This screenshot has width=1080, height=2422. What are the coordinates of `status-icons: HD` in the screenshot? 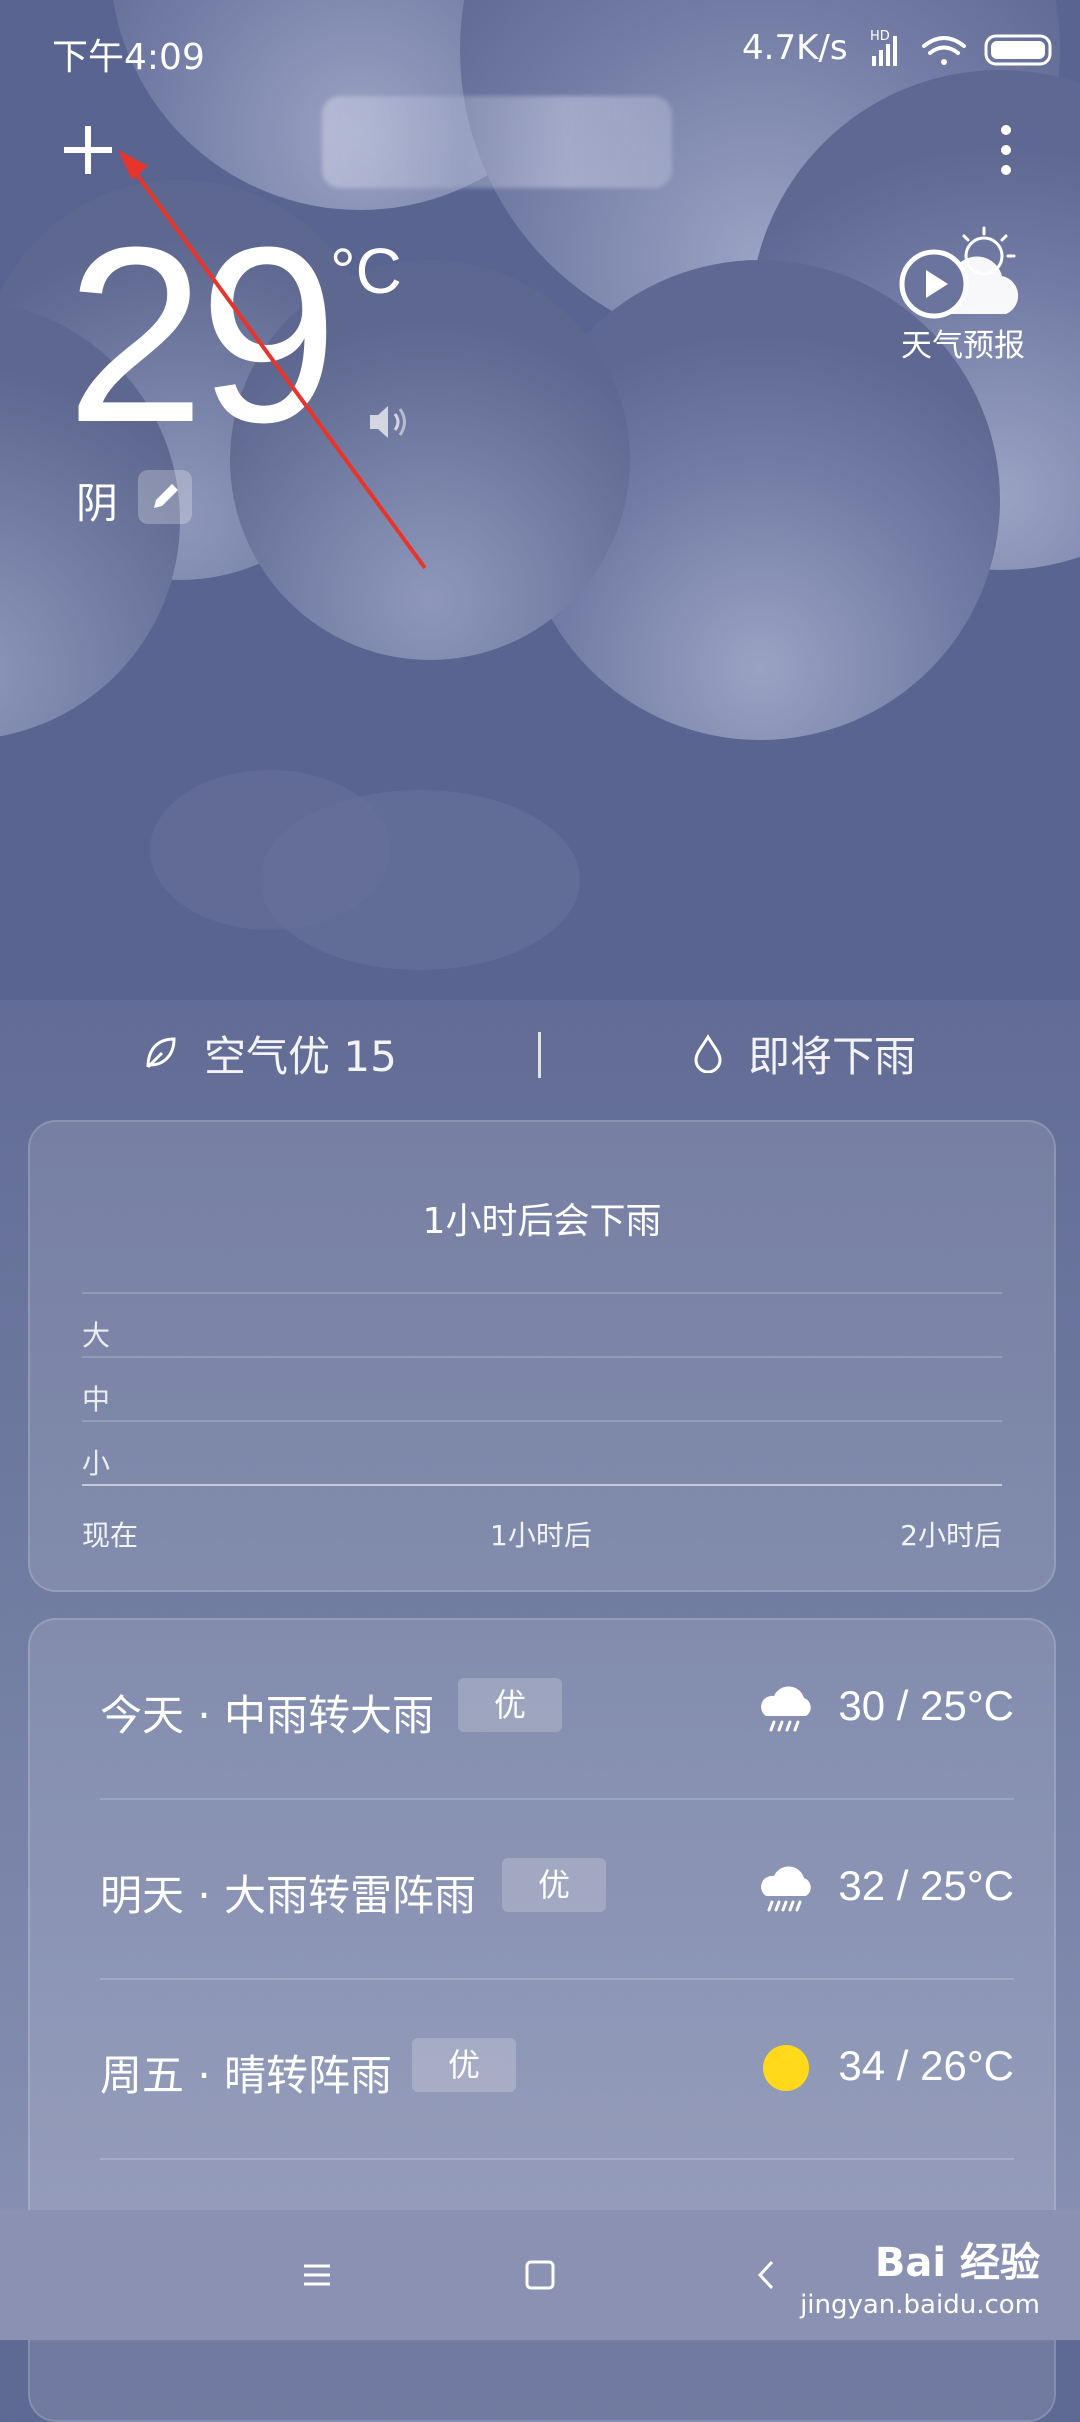 It's located at (961, 47).